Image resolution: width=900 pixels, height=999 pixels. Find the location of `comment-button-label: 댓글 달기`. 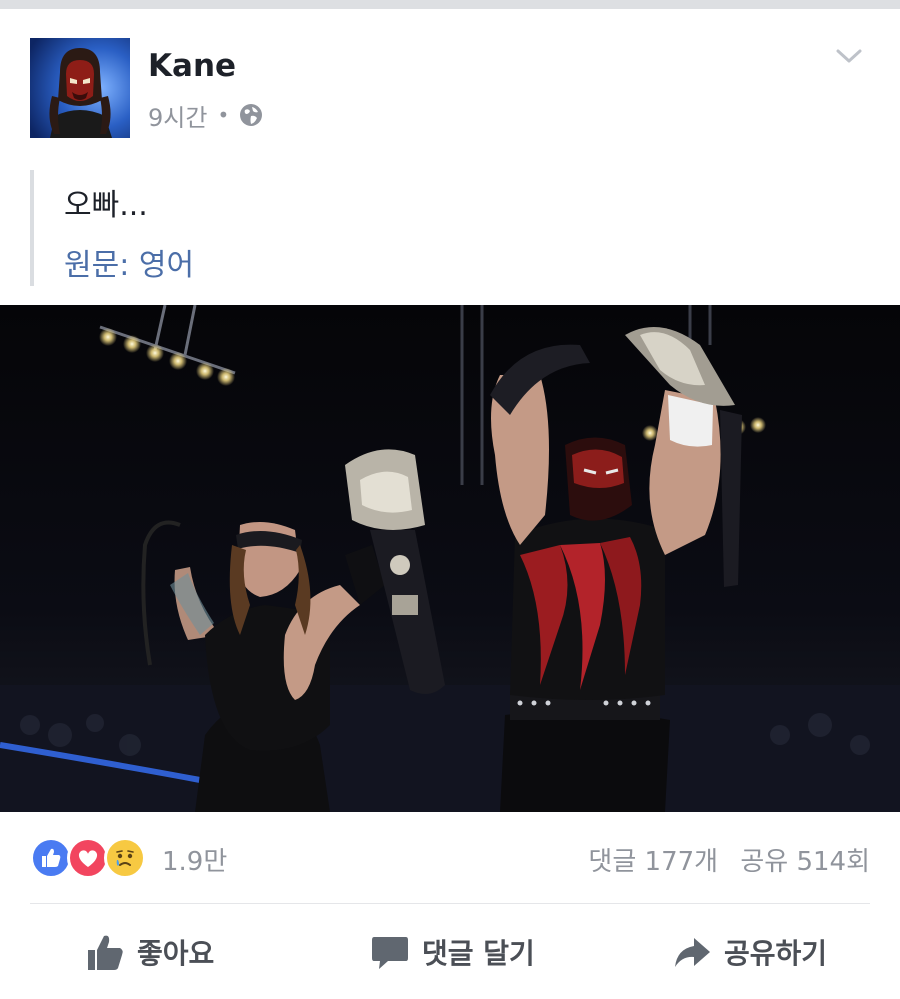

comment-button-label: 댓글 달기 is located at coordinates (478, 953).